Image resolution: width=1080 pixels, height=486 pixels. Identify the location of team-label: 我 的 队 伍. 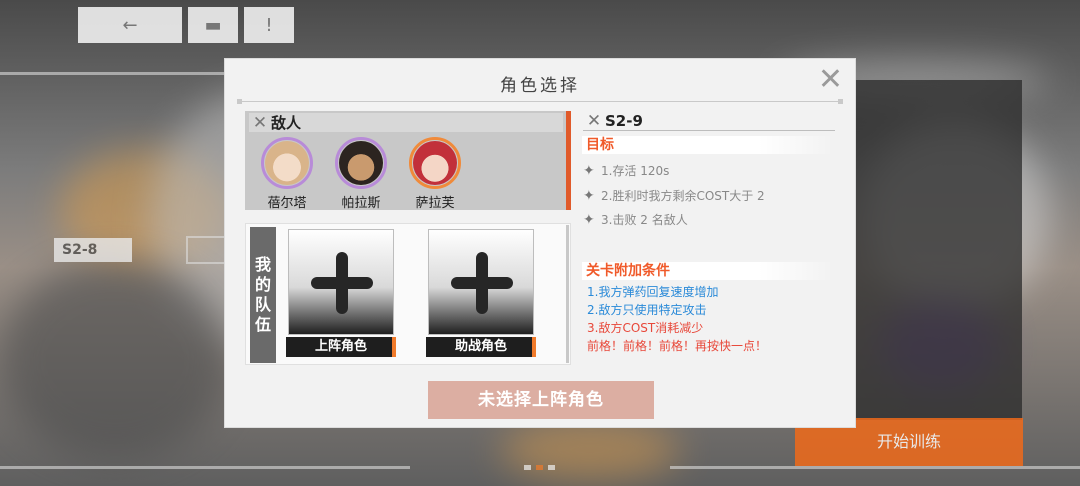
(263, 295).